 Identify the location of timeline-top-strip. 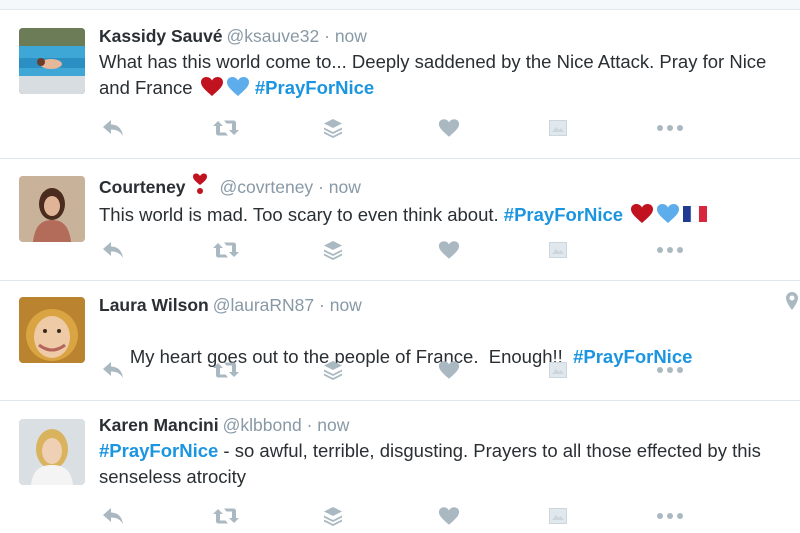
(400, 5).